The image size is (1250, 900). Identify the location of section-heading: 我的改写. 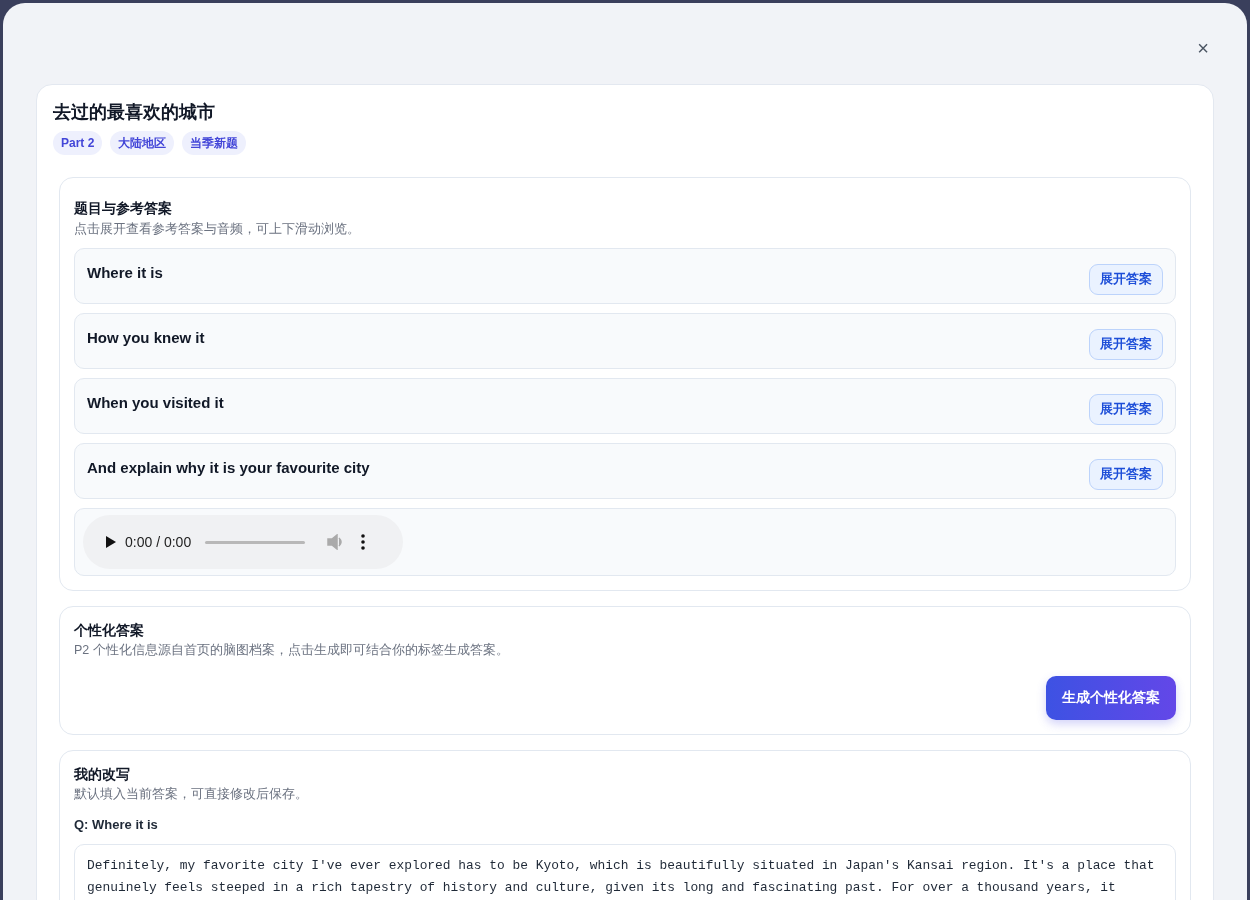
(102, 774).